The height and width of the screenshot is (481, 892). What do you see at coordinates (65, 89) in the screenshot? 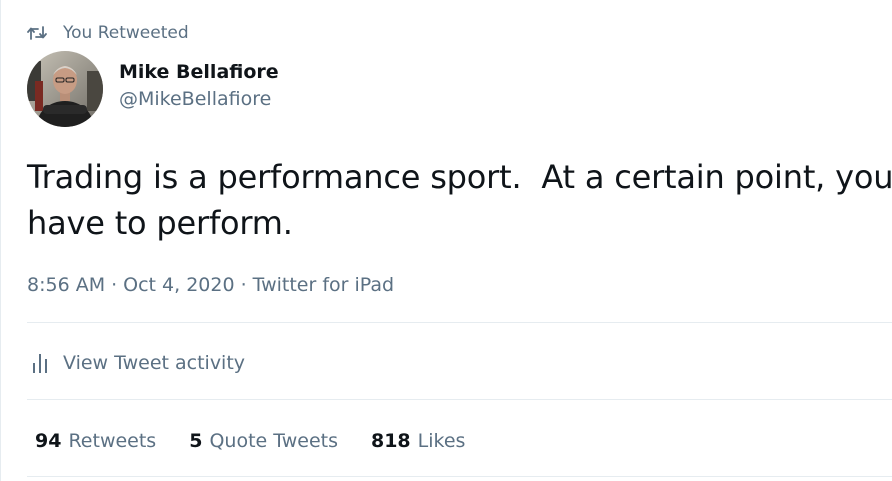
I see `avatar` at bounding box center [65, 89].